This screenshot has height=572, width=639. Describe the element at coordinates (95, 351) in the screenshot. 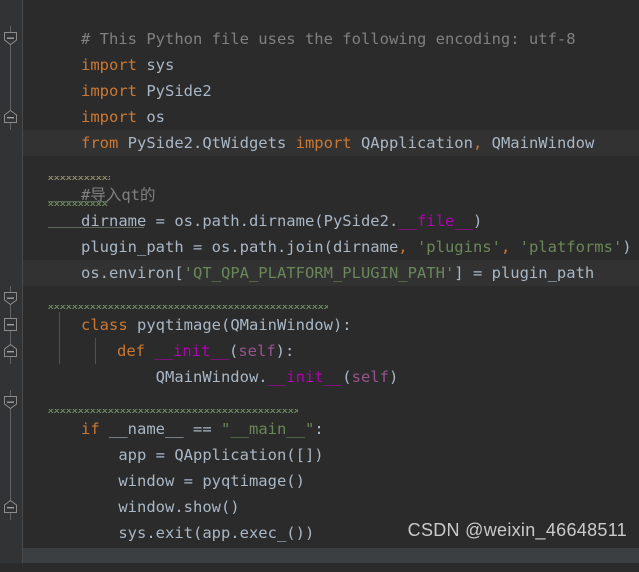

I see `indent-guide-init-body` at that location.